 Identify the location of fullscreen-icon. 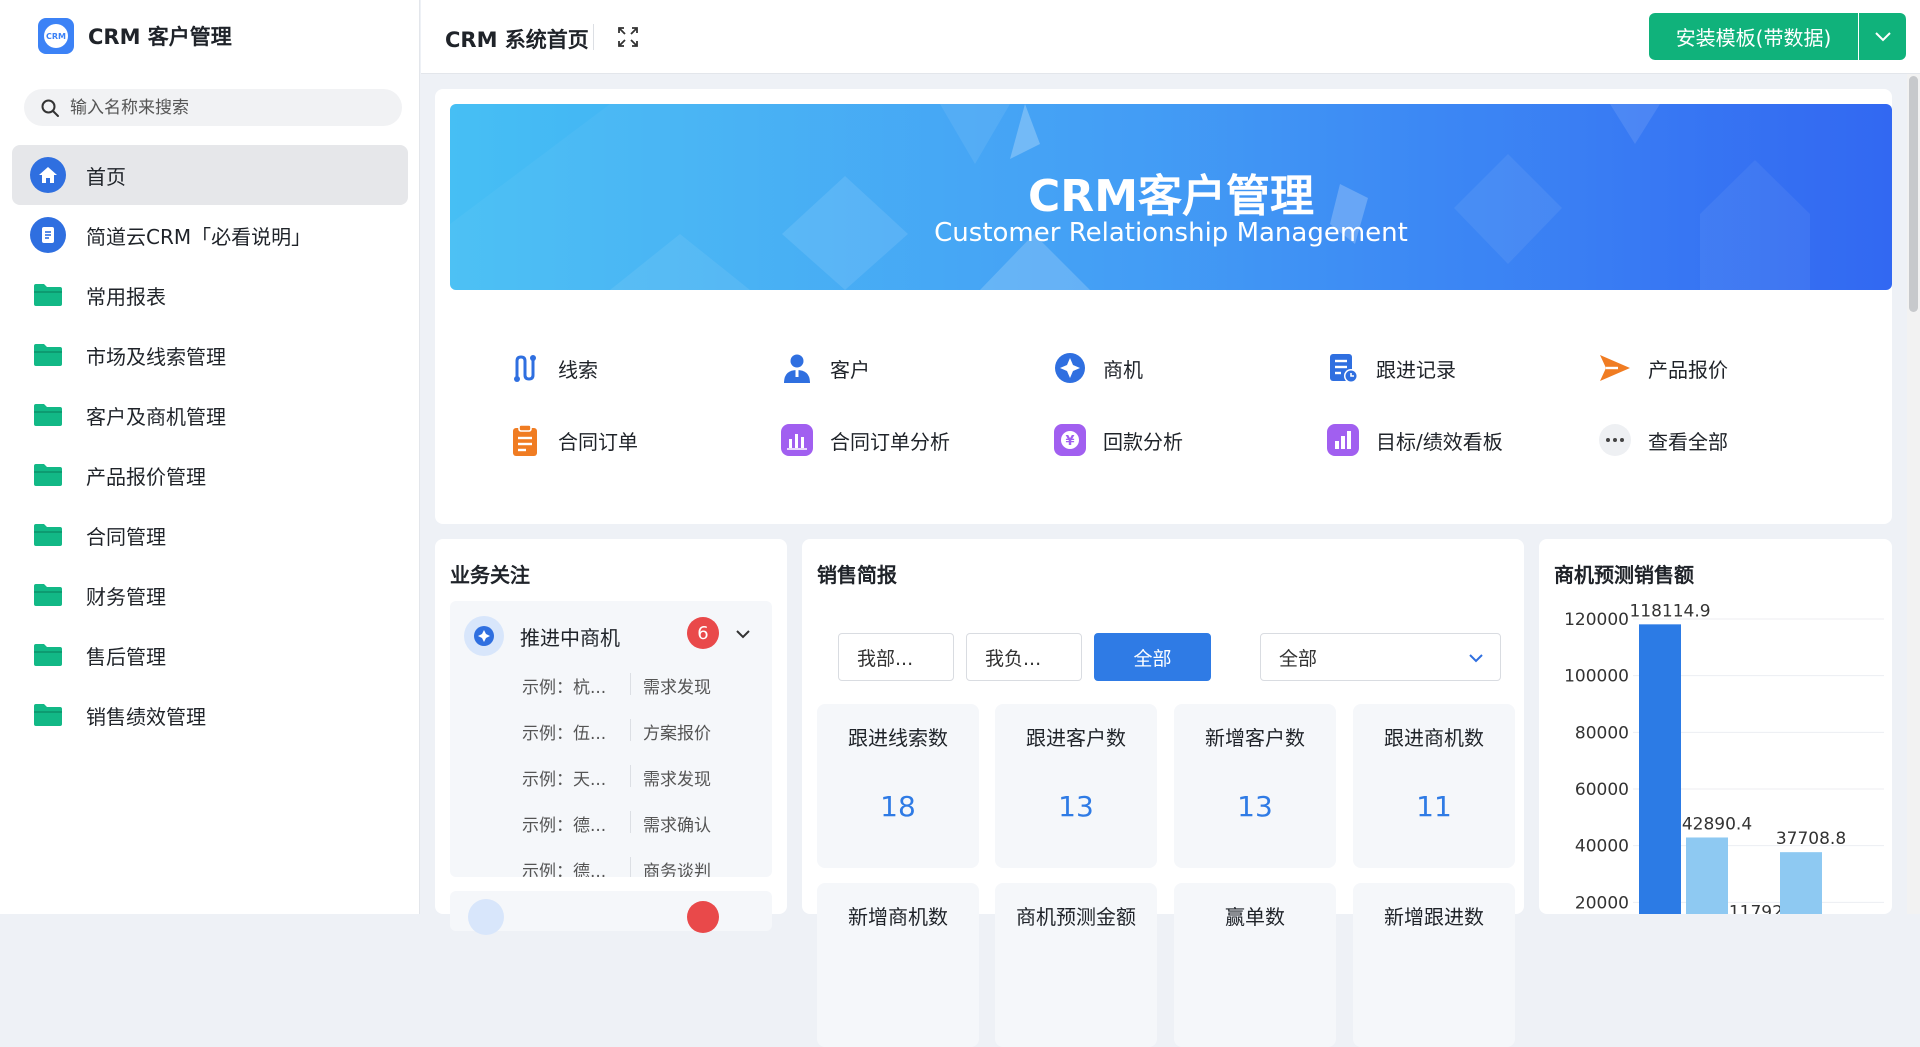
(628, 37).